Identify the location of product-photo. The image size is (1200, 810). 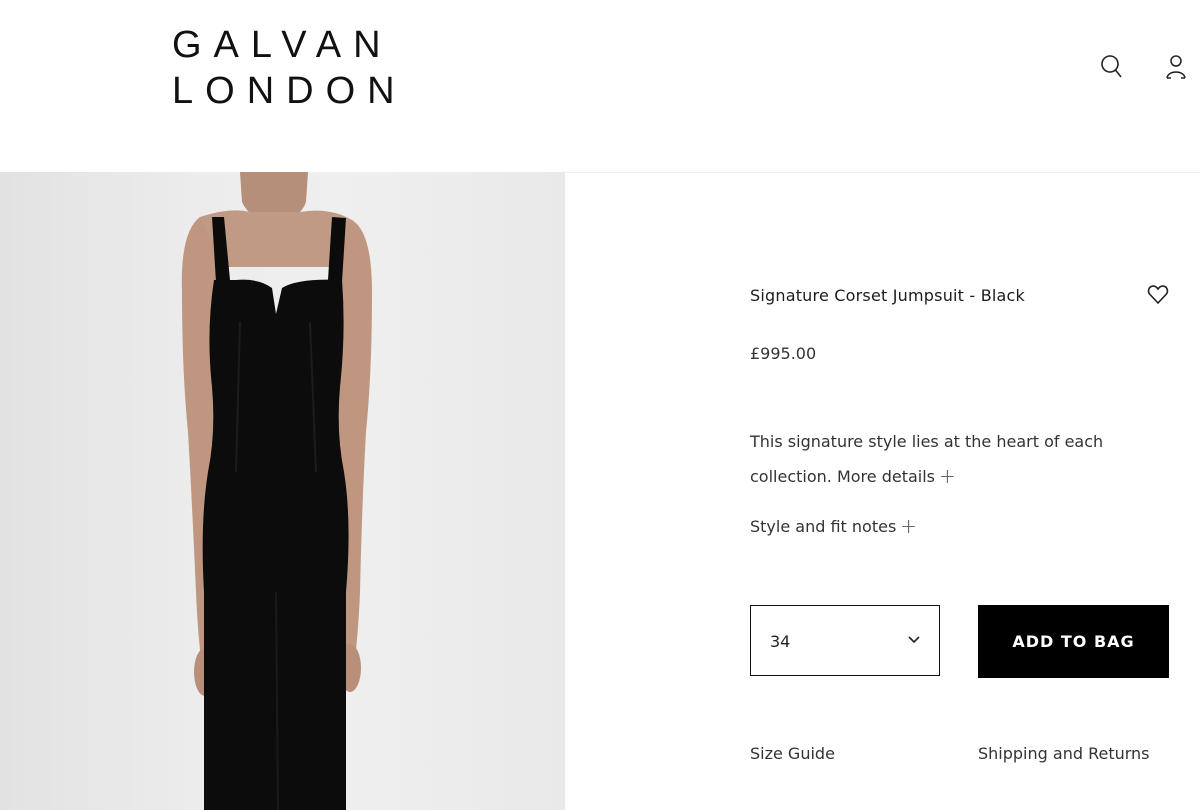
(276, 491).